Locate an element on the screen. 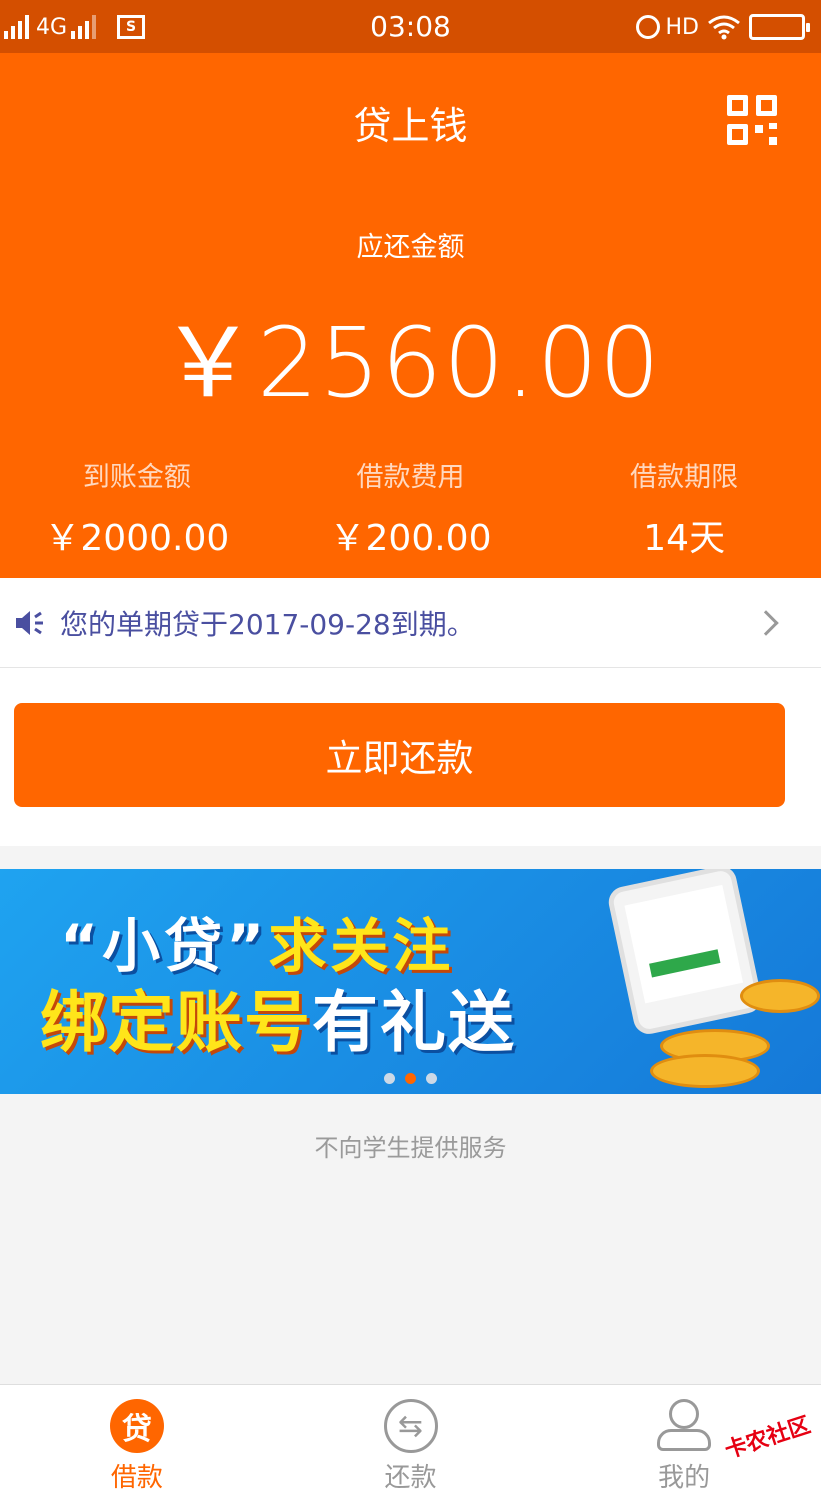  tab-repay: ⇆ 还款 is located at coordinates (411, 1442).